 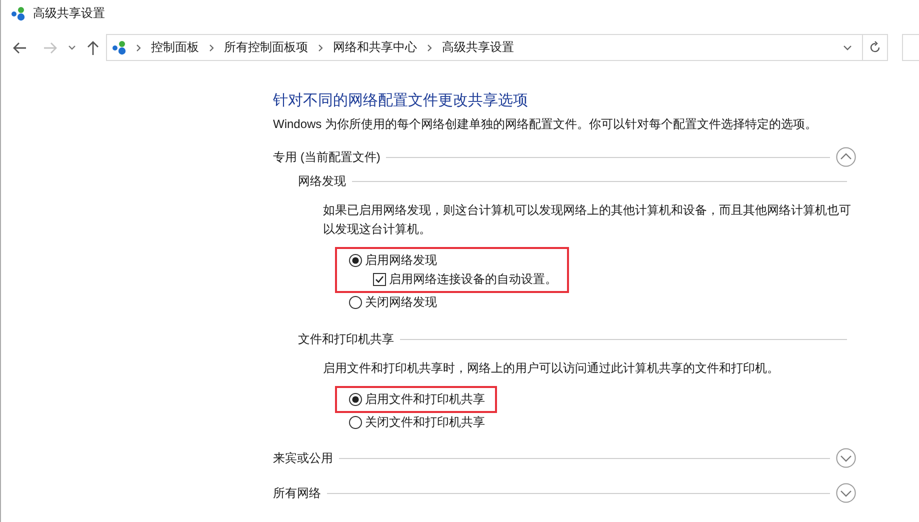 I want to click on search-field, so click(x=910, y=47).